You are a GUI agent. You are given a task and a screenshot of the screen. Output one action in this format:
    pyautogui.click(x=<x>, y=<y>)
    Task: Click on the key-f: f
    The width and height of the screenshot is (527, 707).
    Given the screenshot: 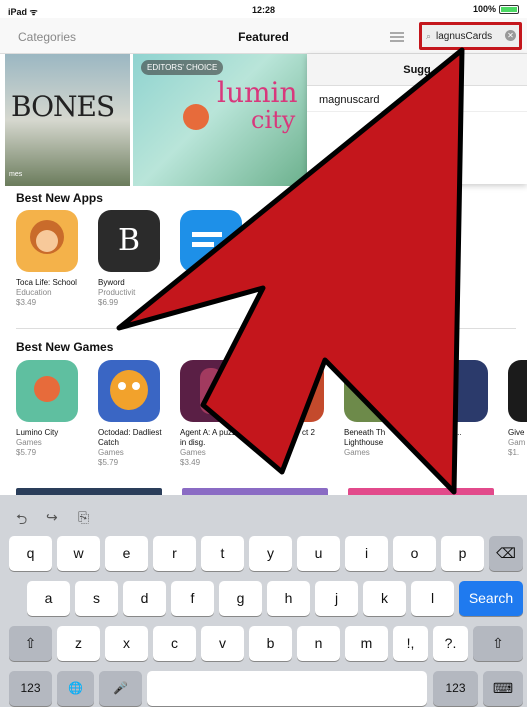 What is the action you would take?
    pyautogui.click(x=192, y=598)
    